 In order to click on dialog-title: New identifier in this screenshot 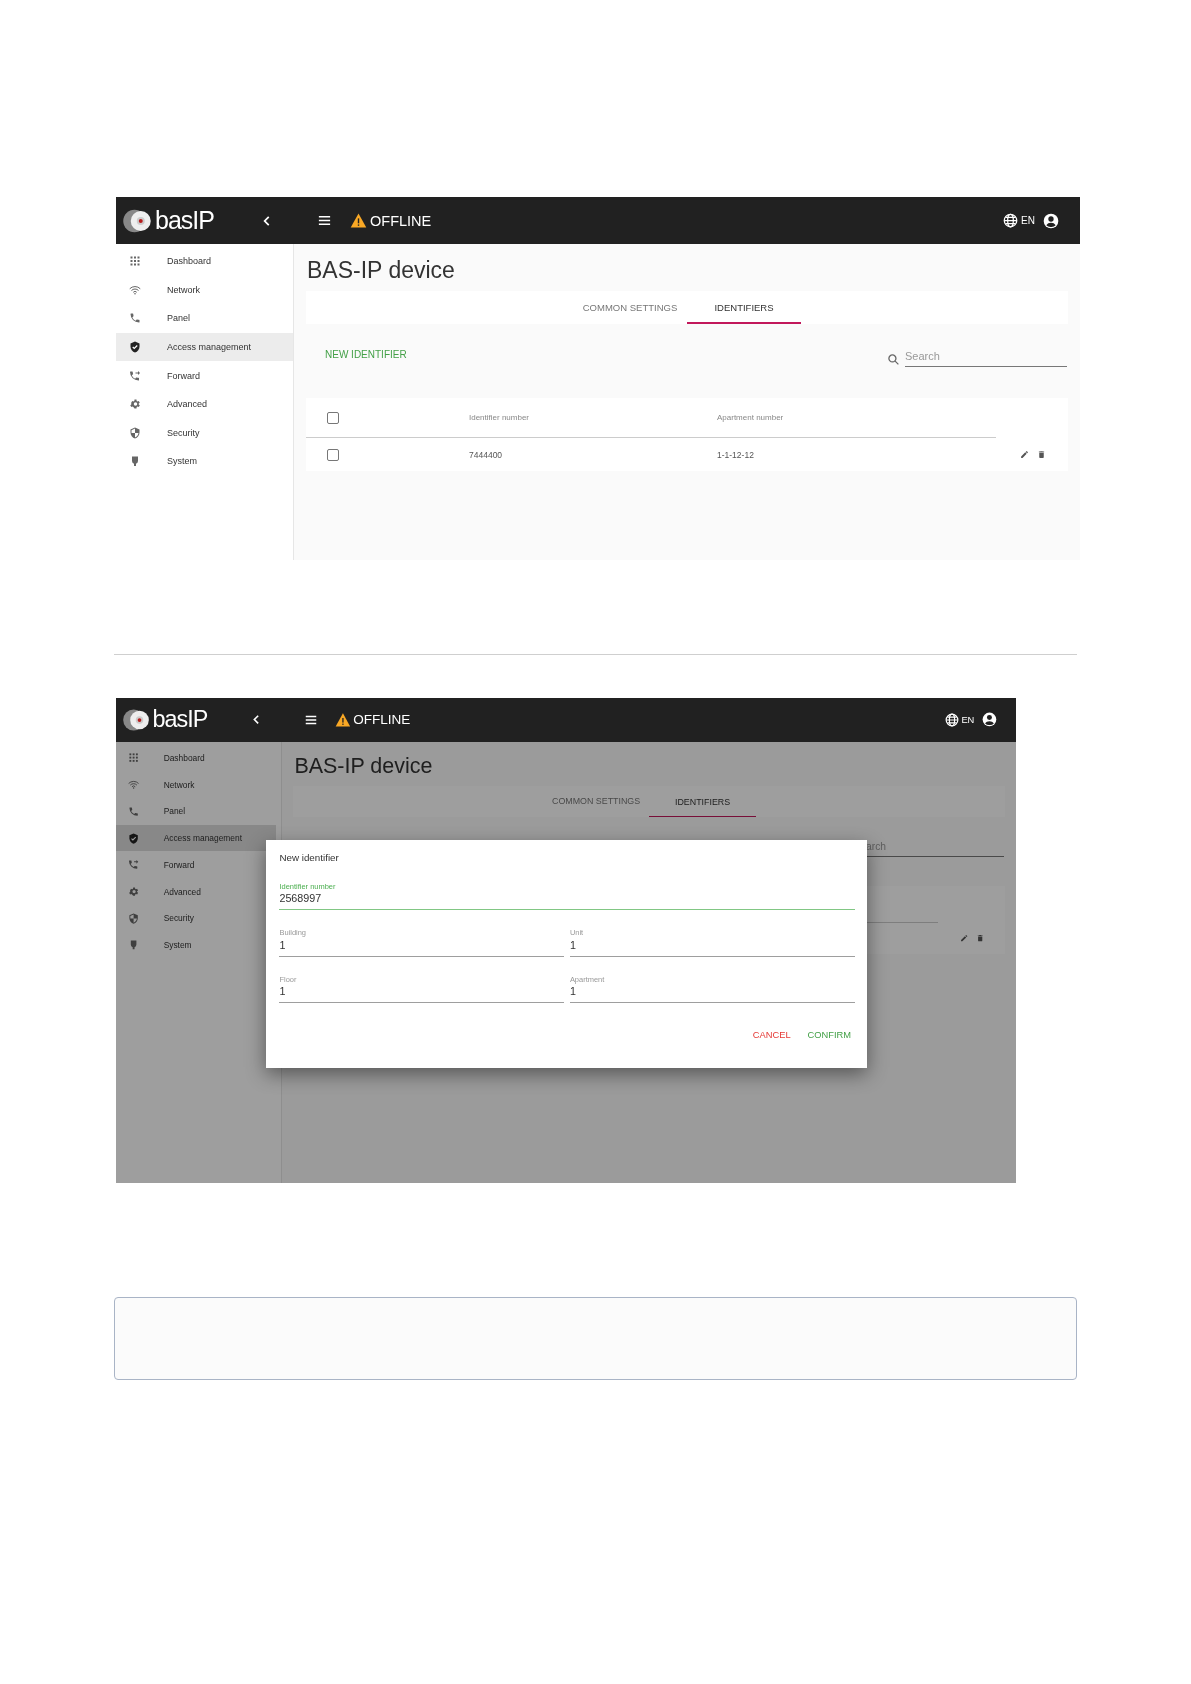, I will do `click(309, 858)`.